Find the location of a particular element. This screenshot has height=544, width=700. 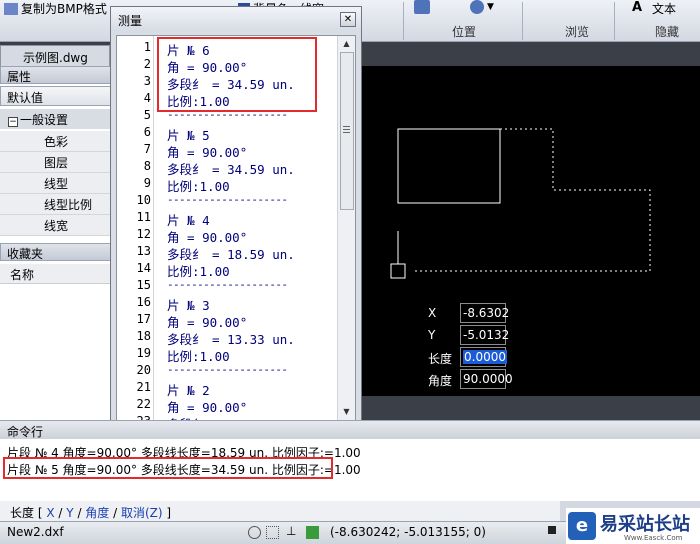

scroll-thumb is located at coordinates (347, 131).